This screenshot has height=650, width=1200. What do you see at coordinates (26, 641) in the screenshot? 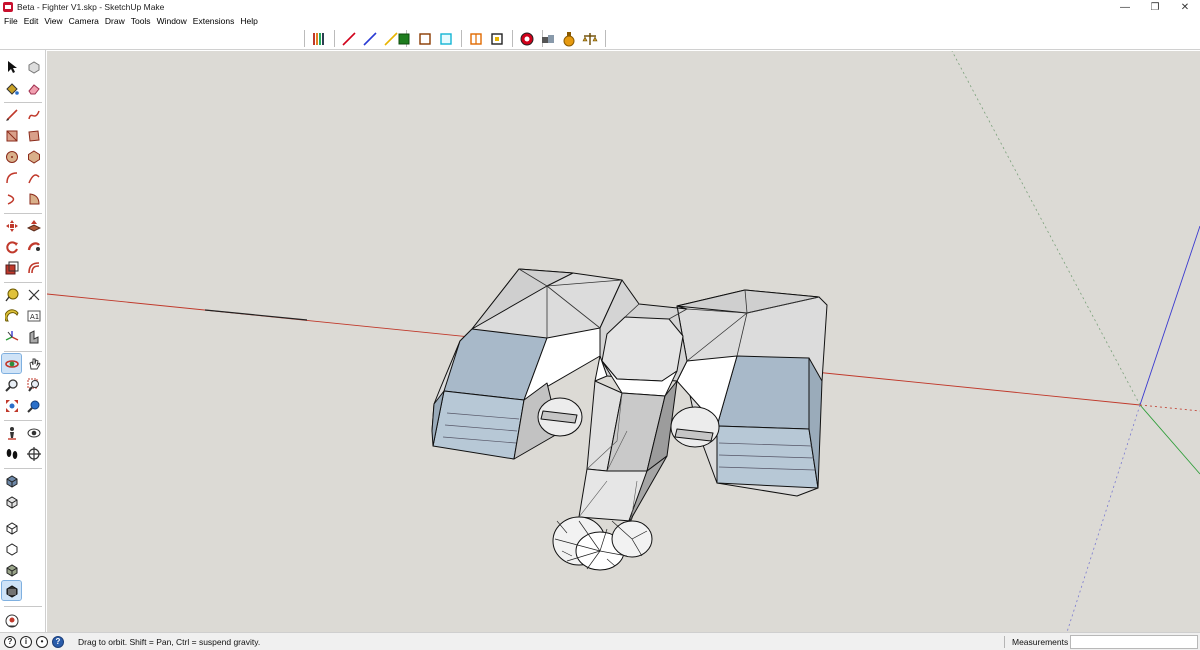
I see `credits-status-icon: i` at bounding box center [26, 641].